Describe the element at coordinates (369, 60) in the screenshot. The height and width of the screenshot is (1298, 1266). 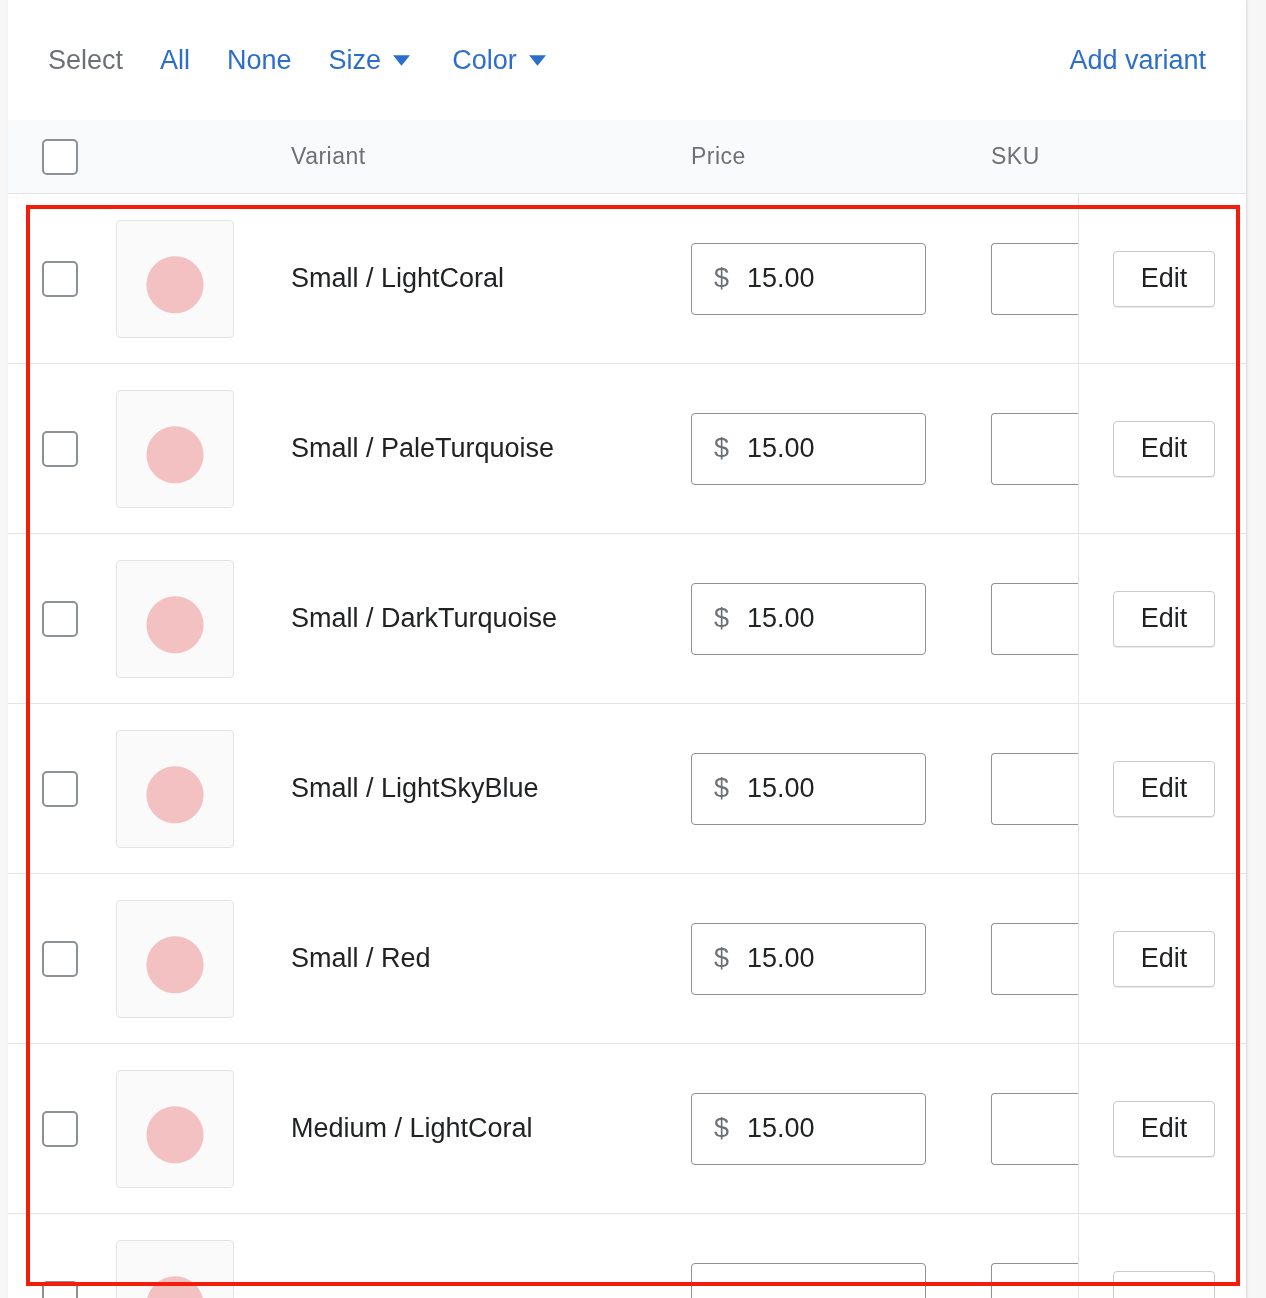
I see `filter-dropdown: Size` at that location.